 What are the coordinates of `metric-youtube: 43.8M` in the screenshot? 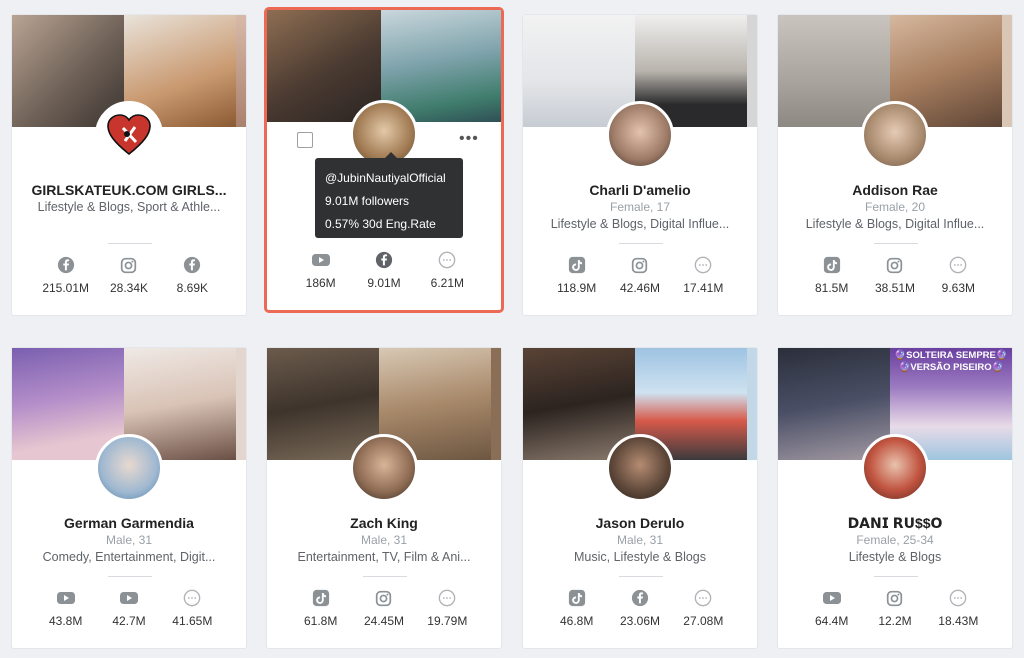 It's located at (65, 608).